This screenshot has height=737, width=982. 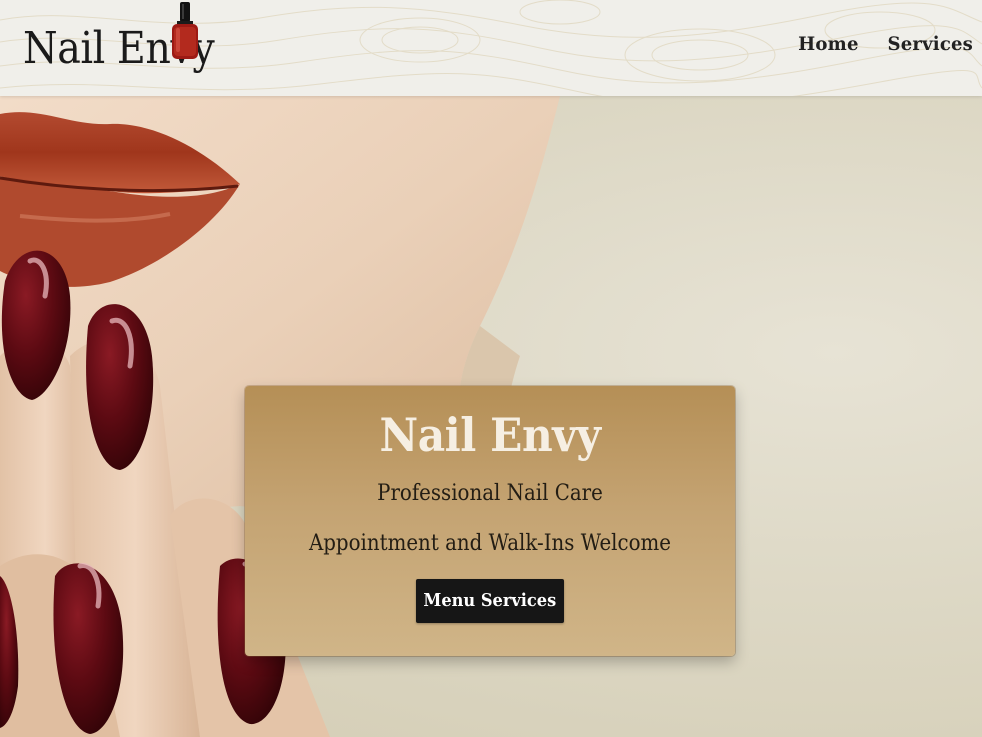 I want to click on card-subtitle: Professional Nail Care, so click(x=490, y=493).